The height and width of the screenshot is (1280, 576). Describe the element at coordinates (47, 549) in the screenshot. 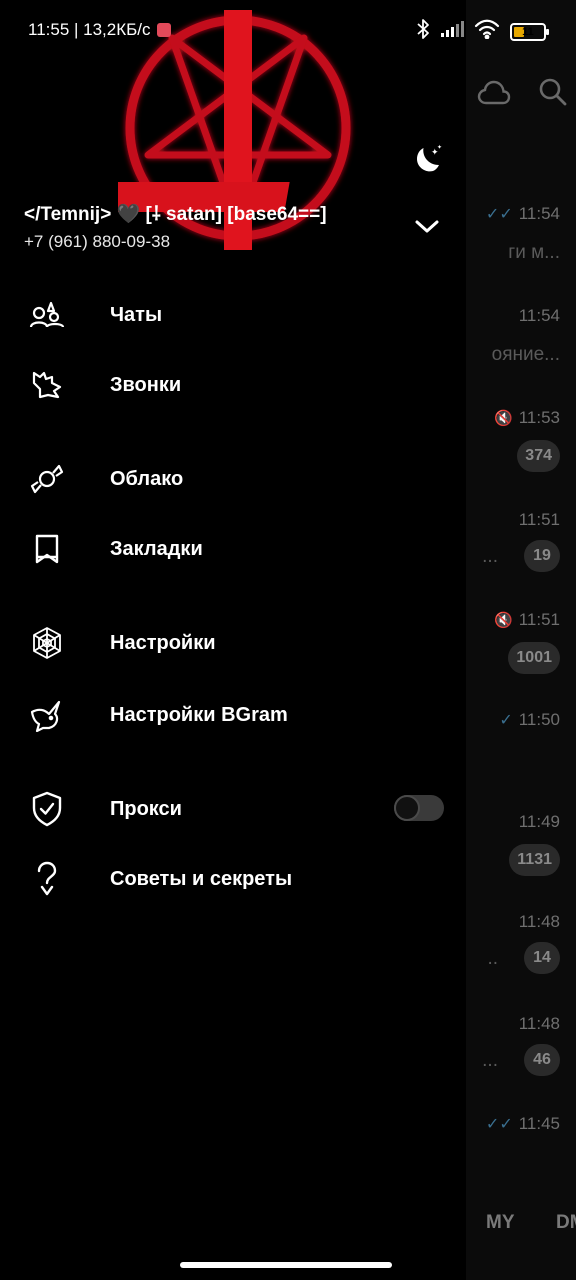

I see `bookmark-icon` at that location.